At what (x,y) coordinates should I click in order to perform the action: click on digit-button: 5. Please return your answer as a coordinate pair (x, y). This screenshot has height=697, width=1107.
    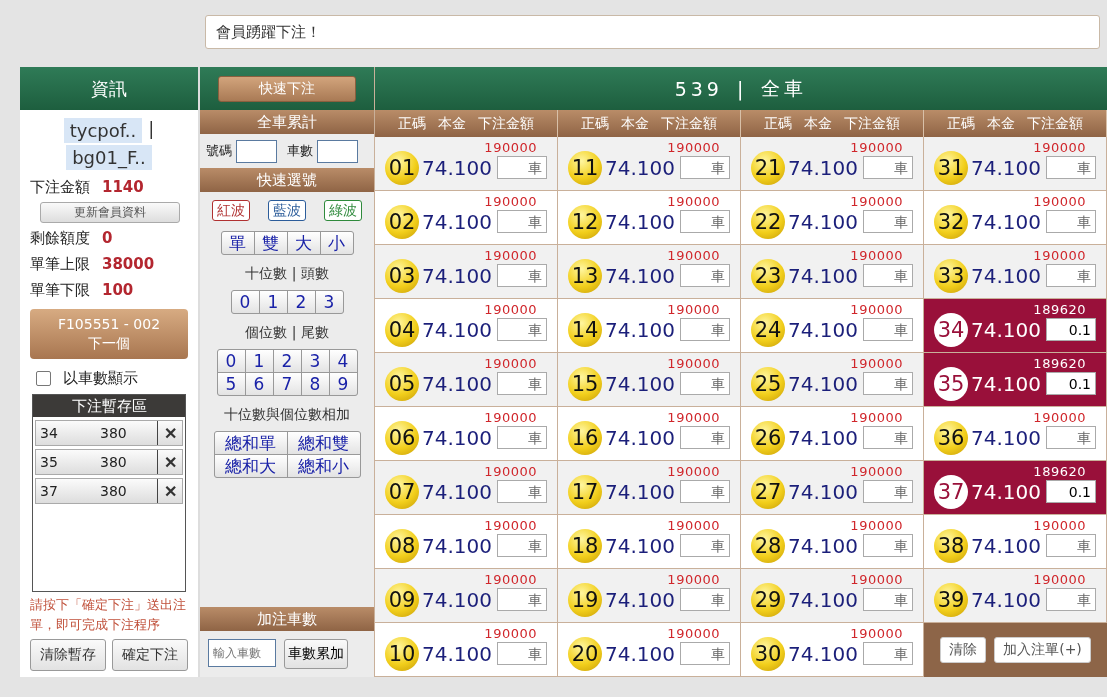
    Looking at the image, I should click on (231, 384).